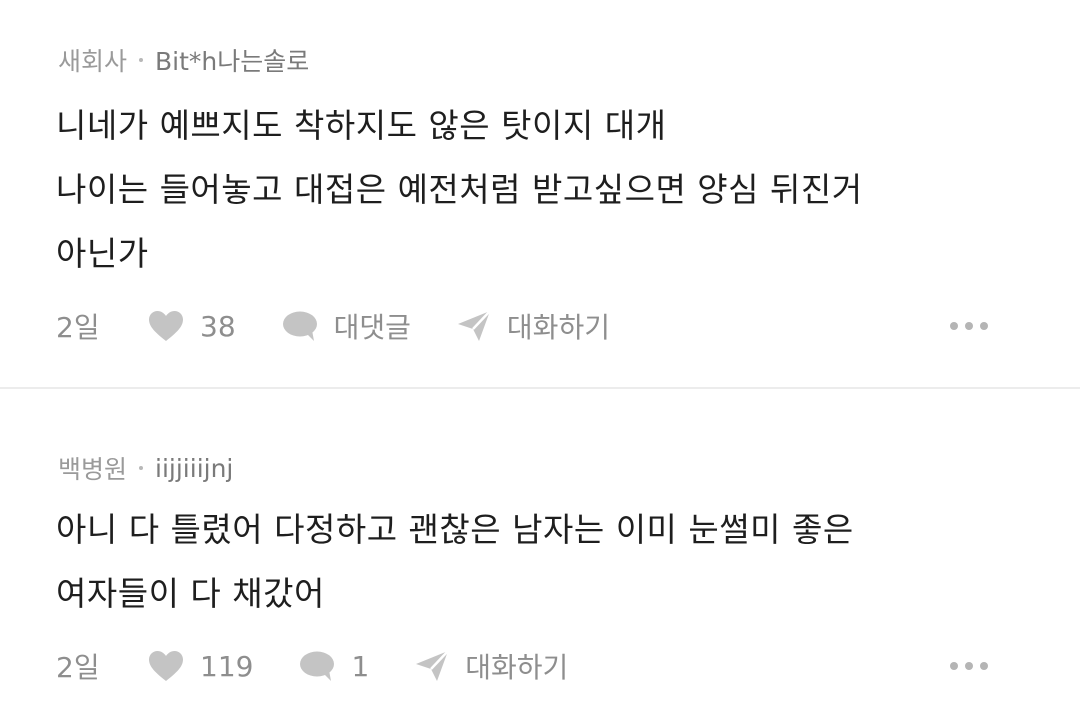 The width and height of the screenshot is (1080, 721). I want to click on comment-divider, so click(540, 388).